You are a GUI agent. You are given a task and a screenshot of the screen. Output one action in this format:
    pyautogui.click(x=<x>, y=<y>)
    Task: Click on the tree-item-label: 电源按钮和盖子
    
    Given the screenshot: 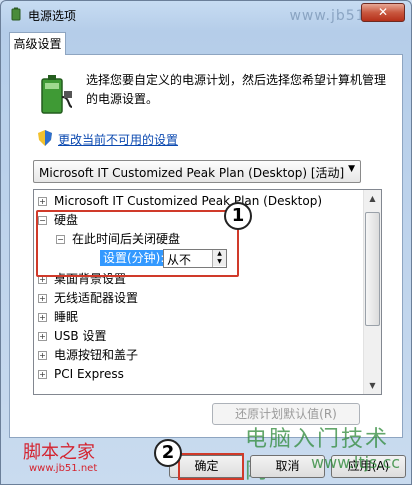 What is the action you would take?
    pyautogui.click(x=96, y=355)
    